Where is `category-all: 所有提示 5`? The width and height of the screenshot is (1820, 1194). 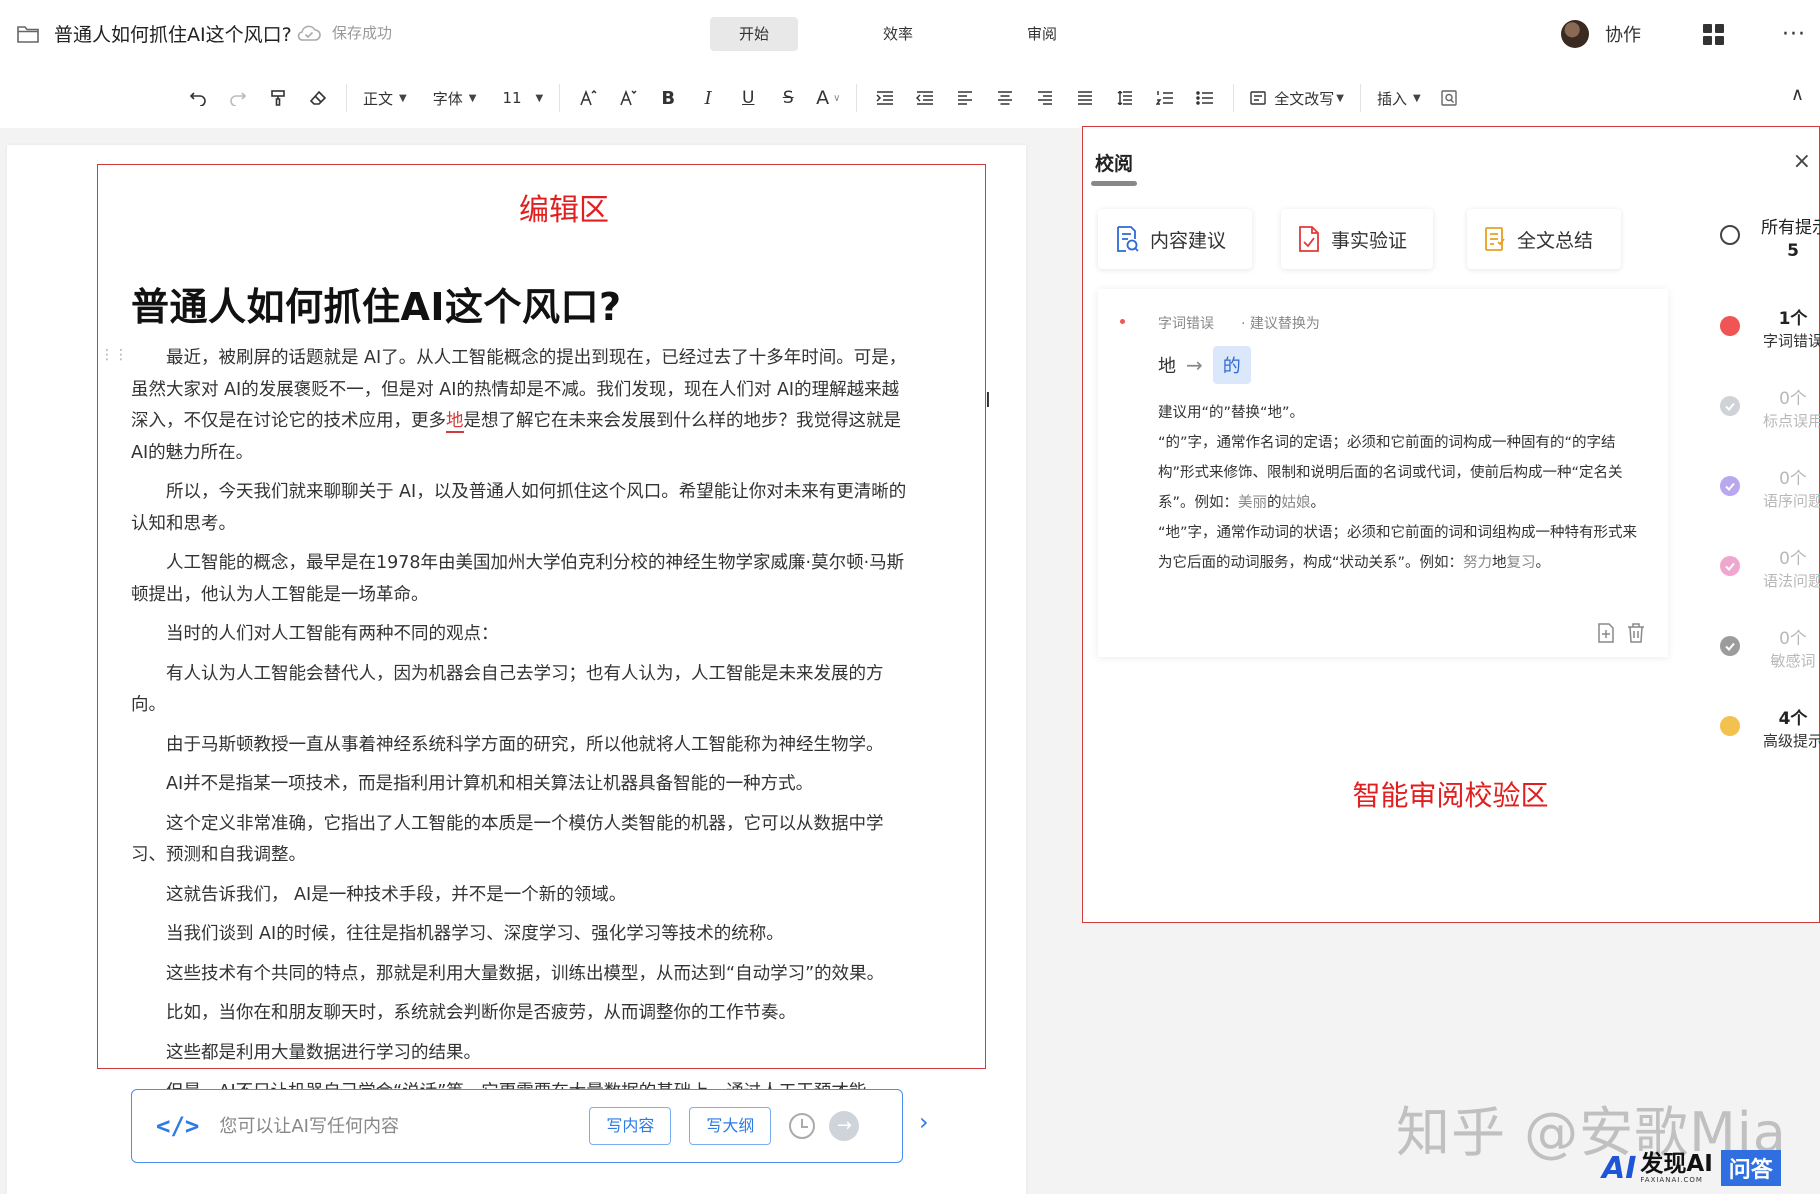 category-all: 所有提示 5 is located at coordinates (1761, 235).